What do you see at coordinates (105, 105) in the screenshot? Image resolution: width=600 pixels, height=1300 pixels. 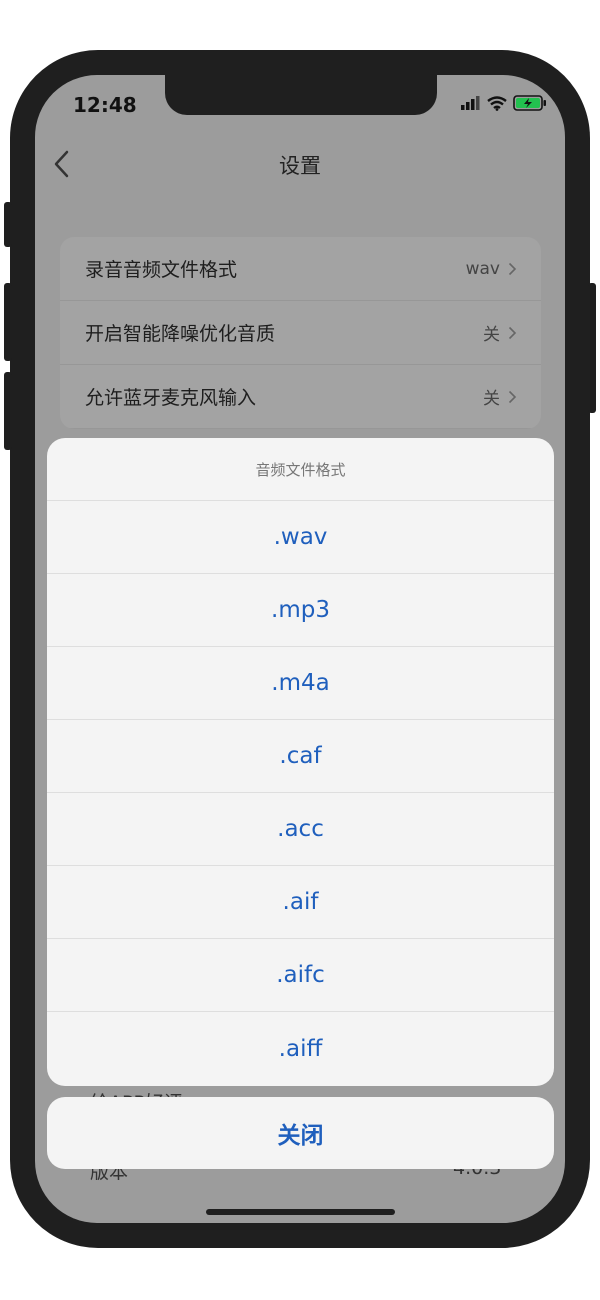 I see `status-time: 12:48` at bounding box center [105, 105].